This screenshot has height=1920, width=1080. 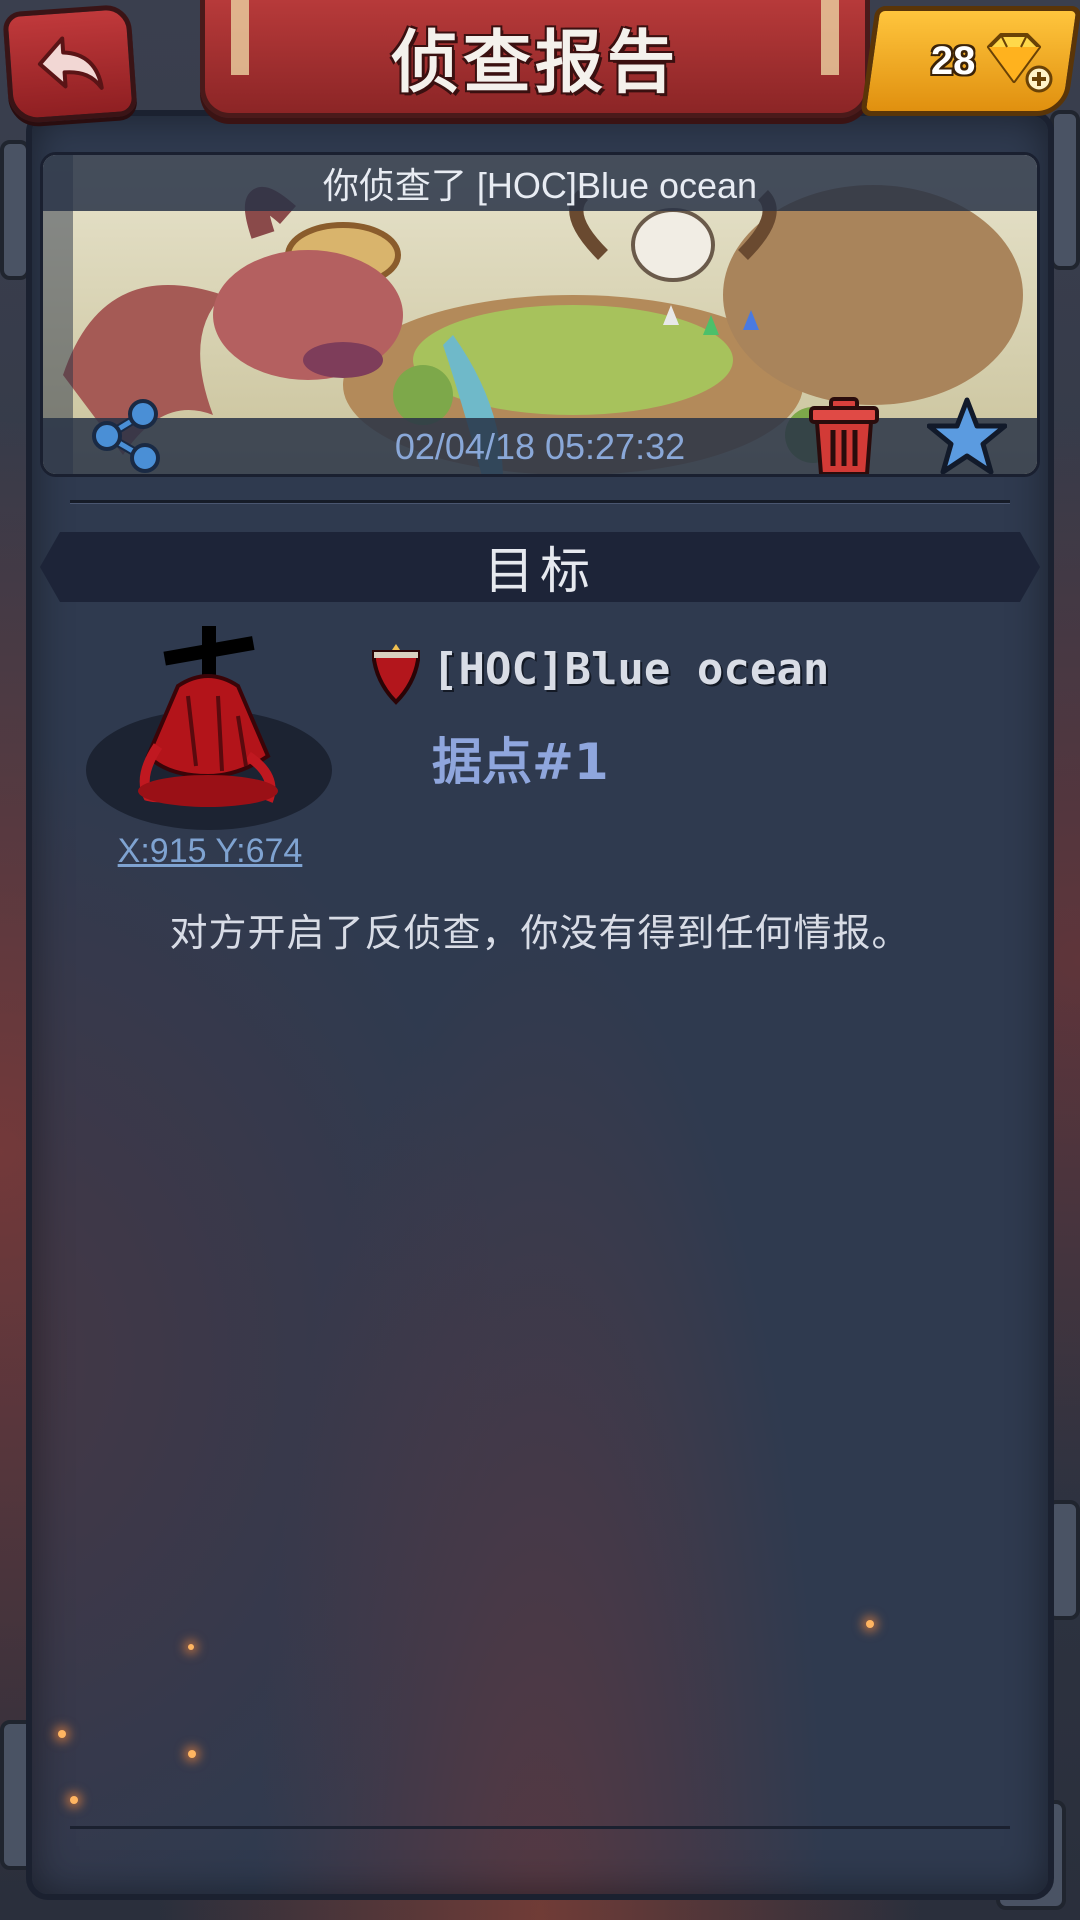 What do you see at coordinates (953, 60) in the screenshot?
I see `gem-count: 28` at bounding box center [953, 60].